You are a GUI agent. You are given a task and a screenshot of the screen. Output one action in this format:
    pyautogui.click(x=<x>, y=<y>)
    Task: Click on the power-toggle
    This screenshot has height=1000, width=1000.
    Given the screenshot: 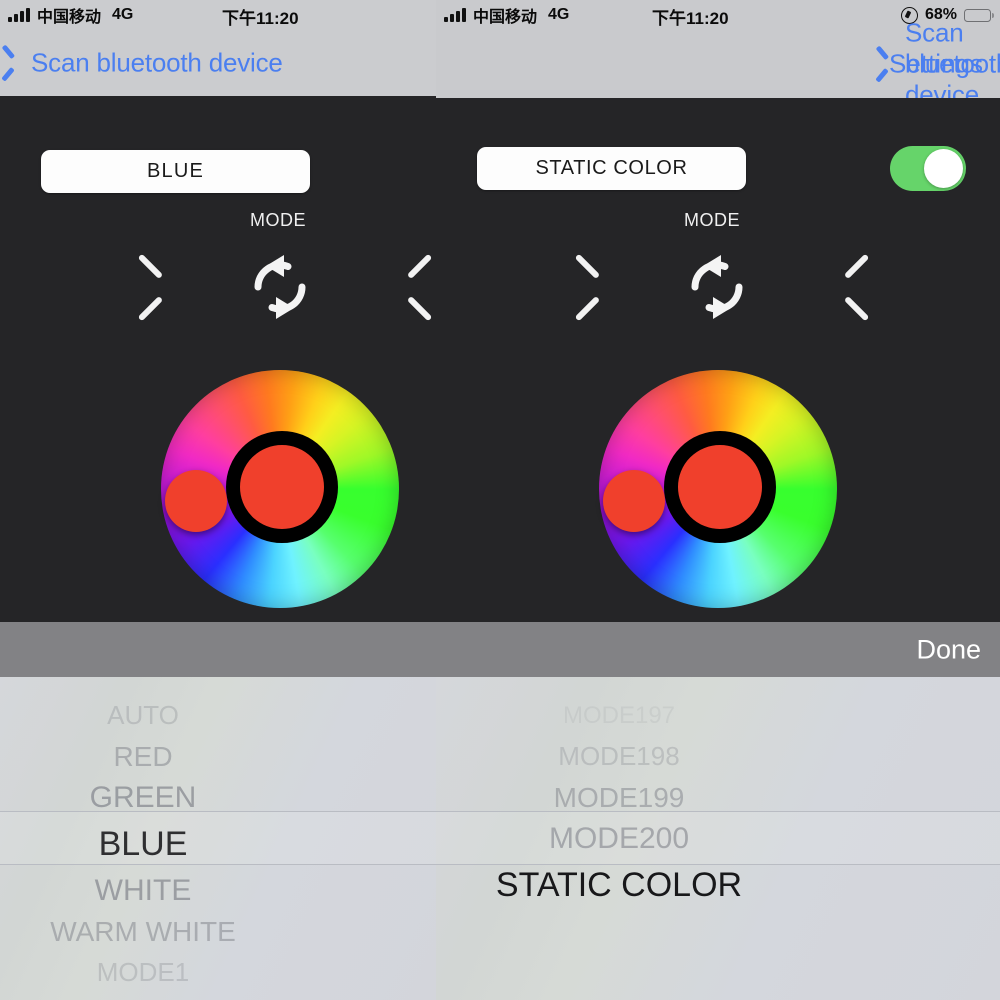 What is the action you would take?
    pyautogui.click(x=928, y=168)
    